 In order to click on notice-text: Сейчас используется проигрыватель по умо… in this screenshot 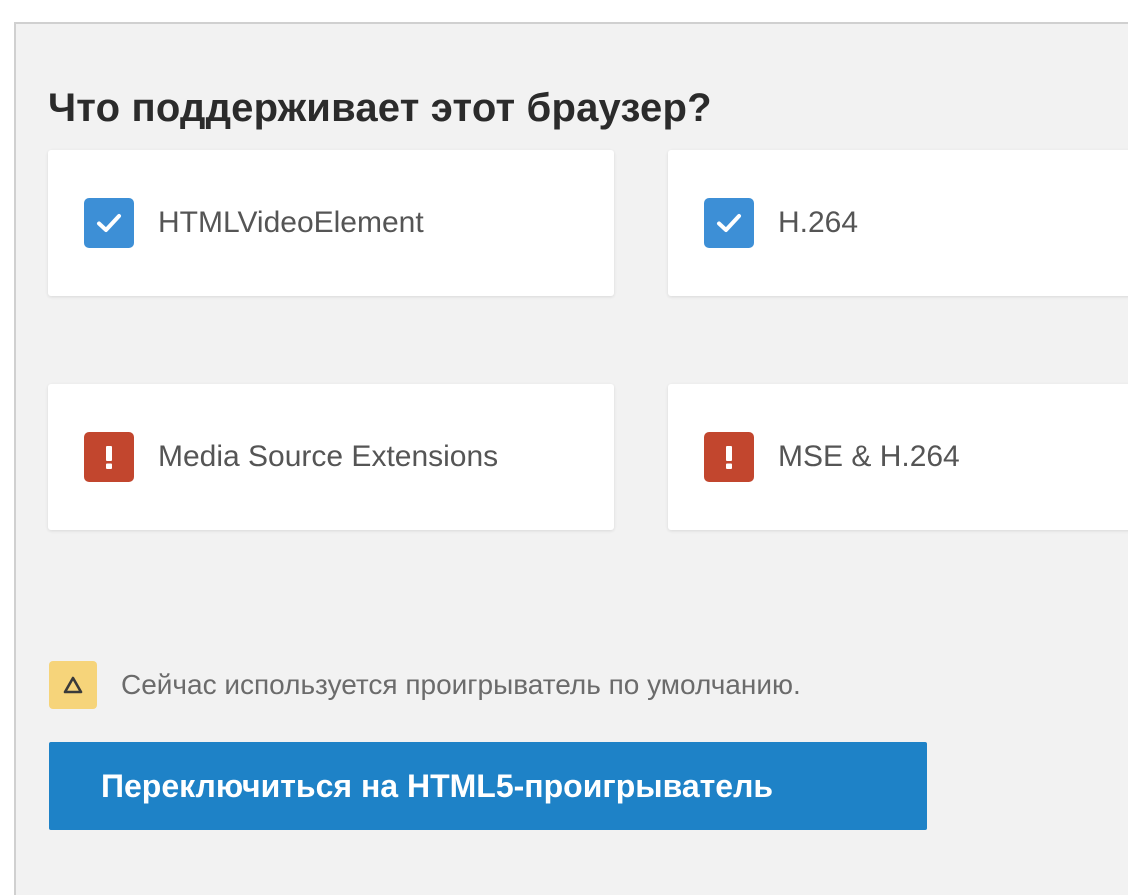, I will do `click(461, 684)`.